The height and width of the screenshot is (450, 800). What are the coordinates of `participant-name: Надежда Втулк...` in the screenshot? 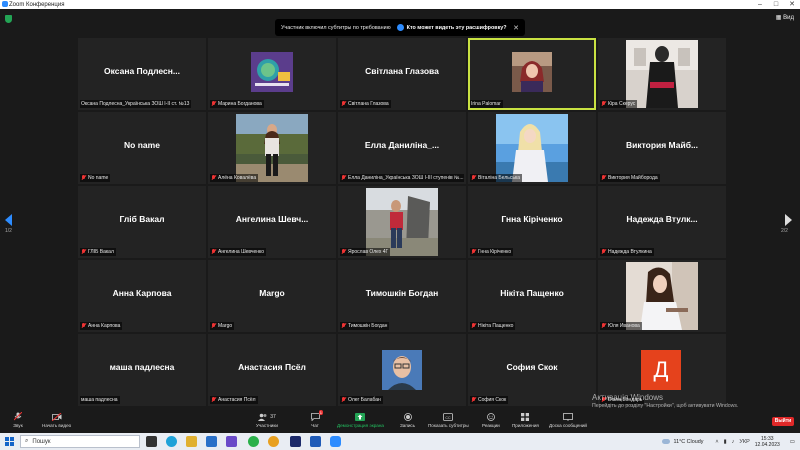 It's located at (662, 219).